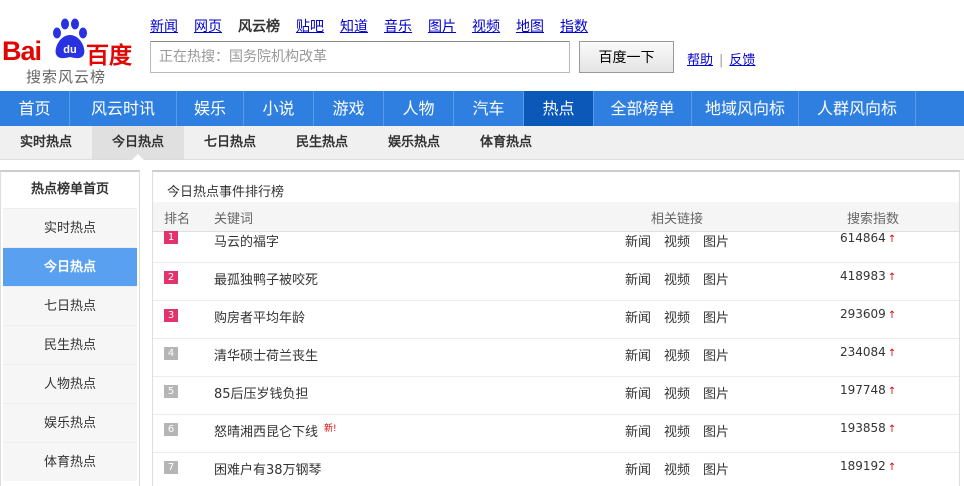  What do you see at coordinates (489, 108) in the screenshot?
I see `main-nav-tab: 汽车` at bounding box center [489, 108].